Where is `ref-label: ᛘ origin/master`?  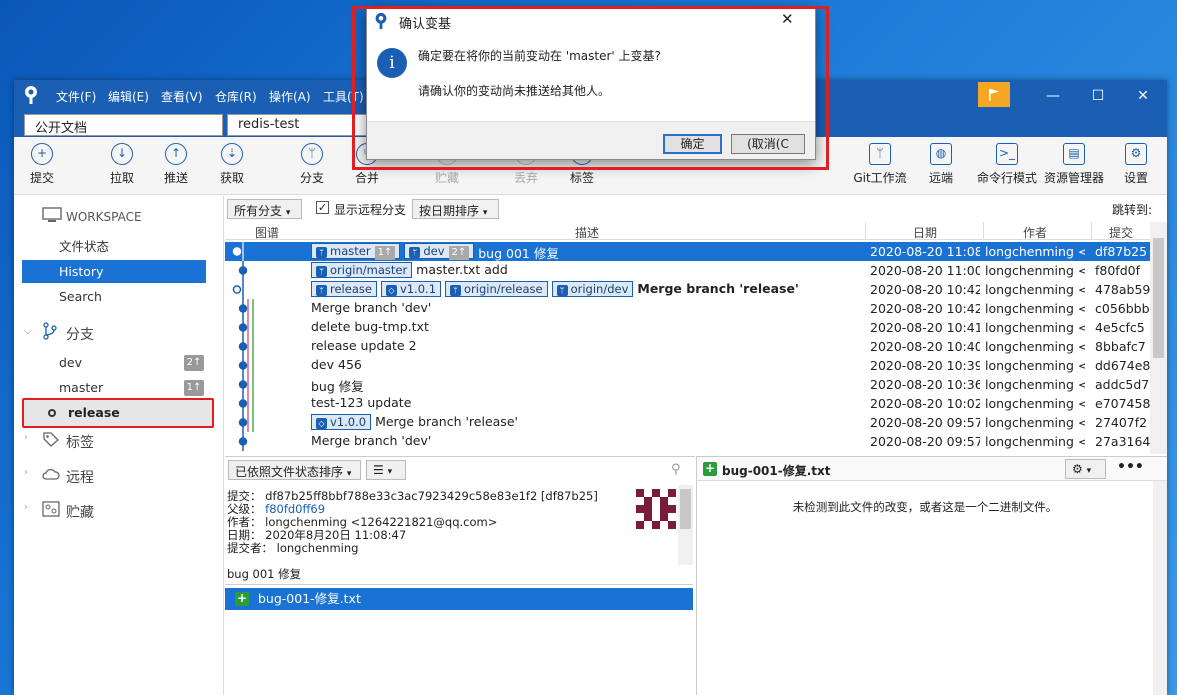
ref-label: ᛘ origin/master is located at coordinates (362, 270).